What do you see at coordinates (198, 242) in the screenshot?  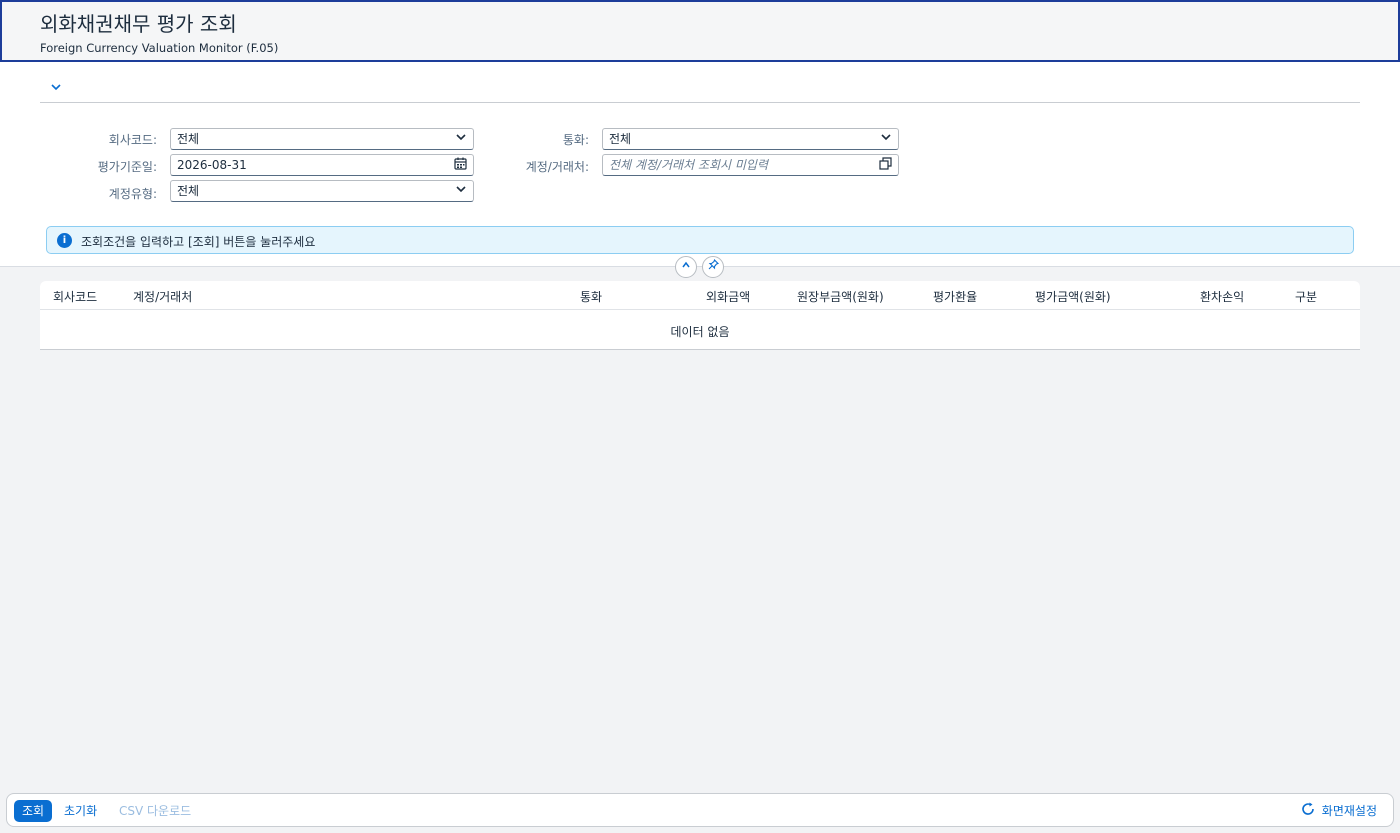 I see `info-message-text: 조회조건을 입력하고 [조회] 버튼을 눌러주세요` at bounding box center [198, 242].